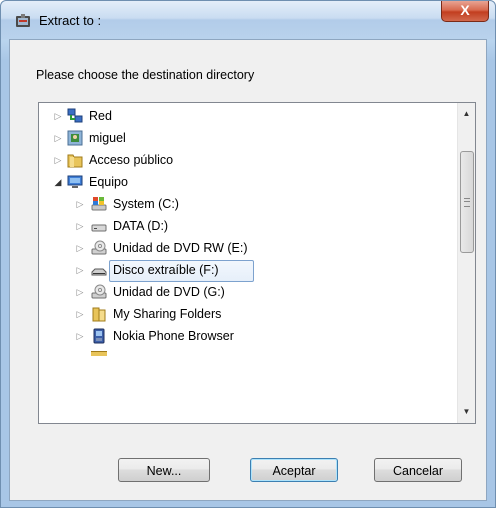  Describe the element at coordinates (99, 353) in the screenshot. I see `tree-item-partial` at that location.